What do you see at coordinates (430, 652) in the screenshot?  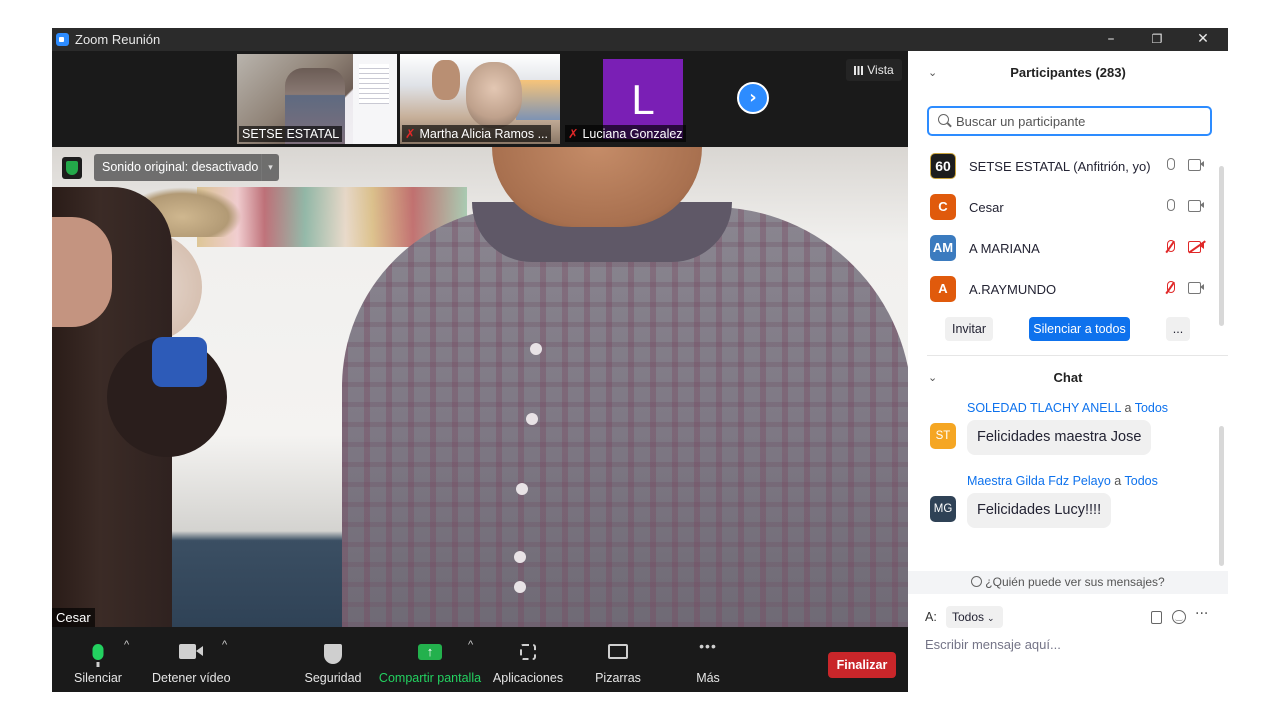 I see `share-screen-icon: ↑` at bounding box center [430, 652].